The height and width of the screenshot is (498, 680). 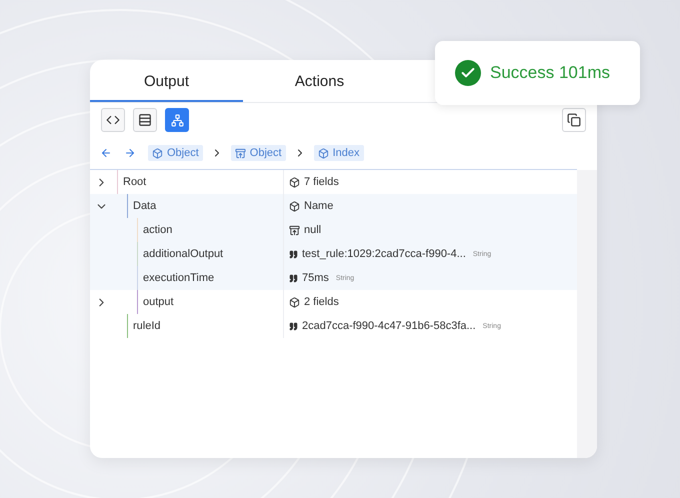 What do you see at coordinates (315, 278) in the screenshot?
I see `tree-value: 75ms` at bounding box center [315, 278].